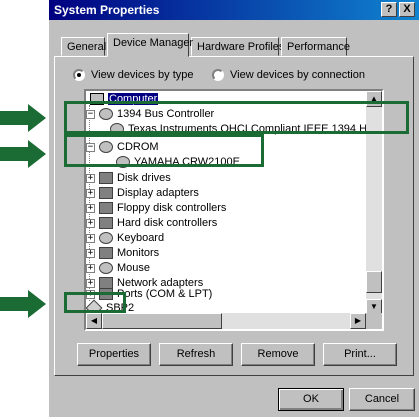 The width and height of the screenshot is (419, 417). I want to click on title-bar: System Properties ? X, so click(234, 10).